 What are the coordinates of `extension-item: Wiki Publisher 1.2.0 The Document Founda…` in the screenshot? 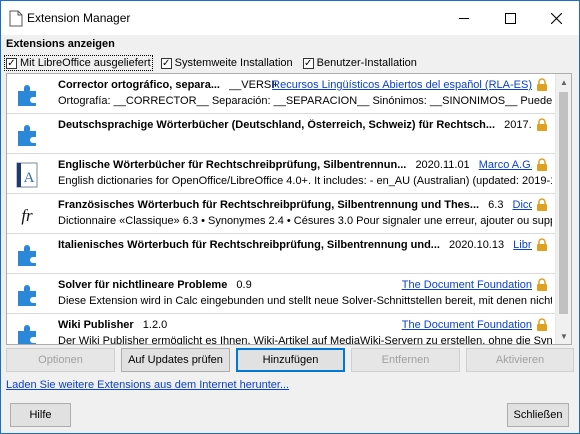 It's located at (281, 329).